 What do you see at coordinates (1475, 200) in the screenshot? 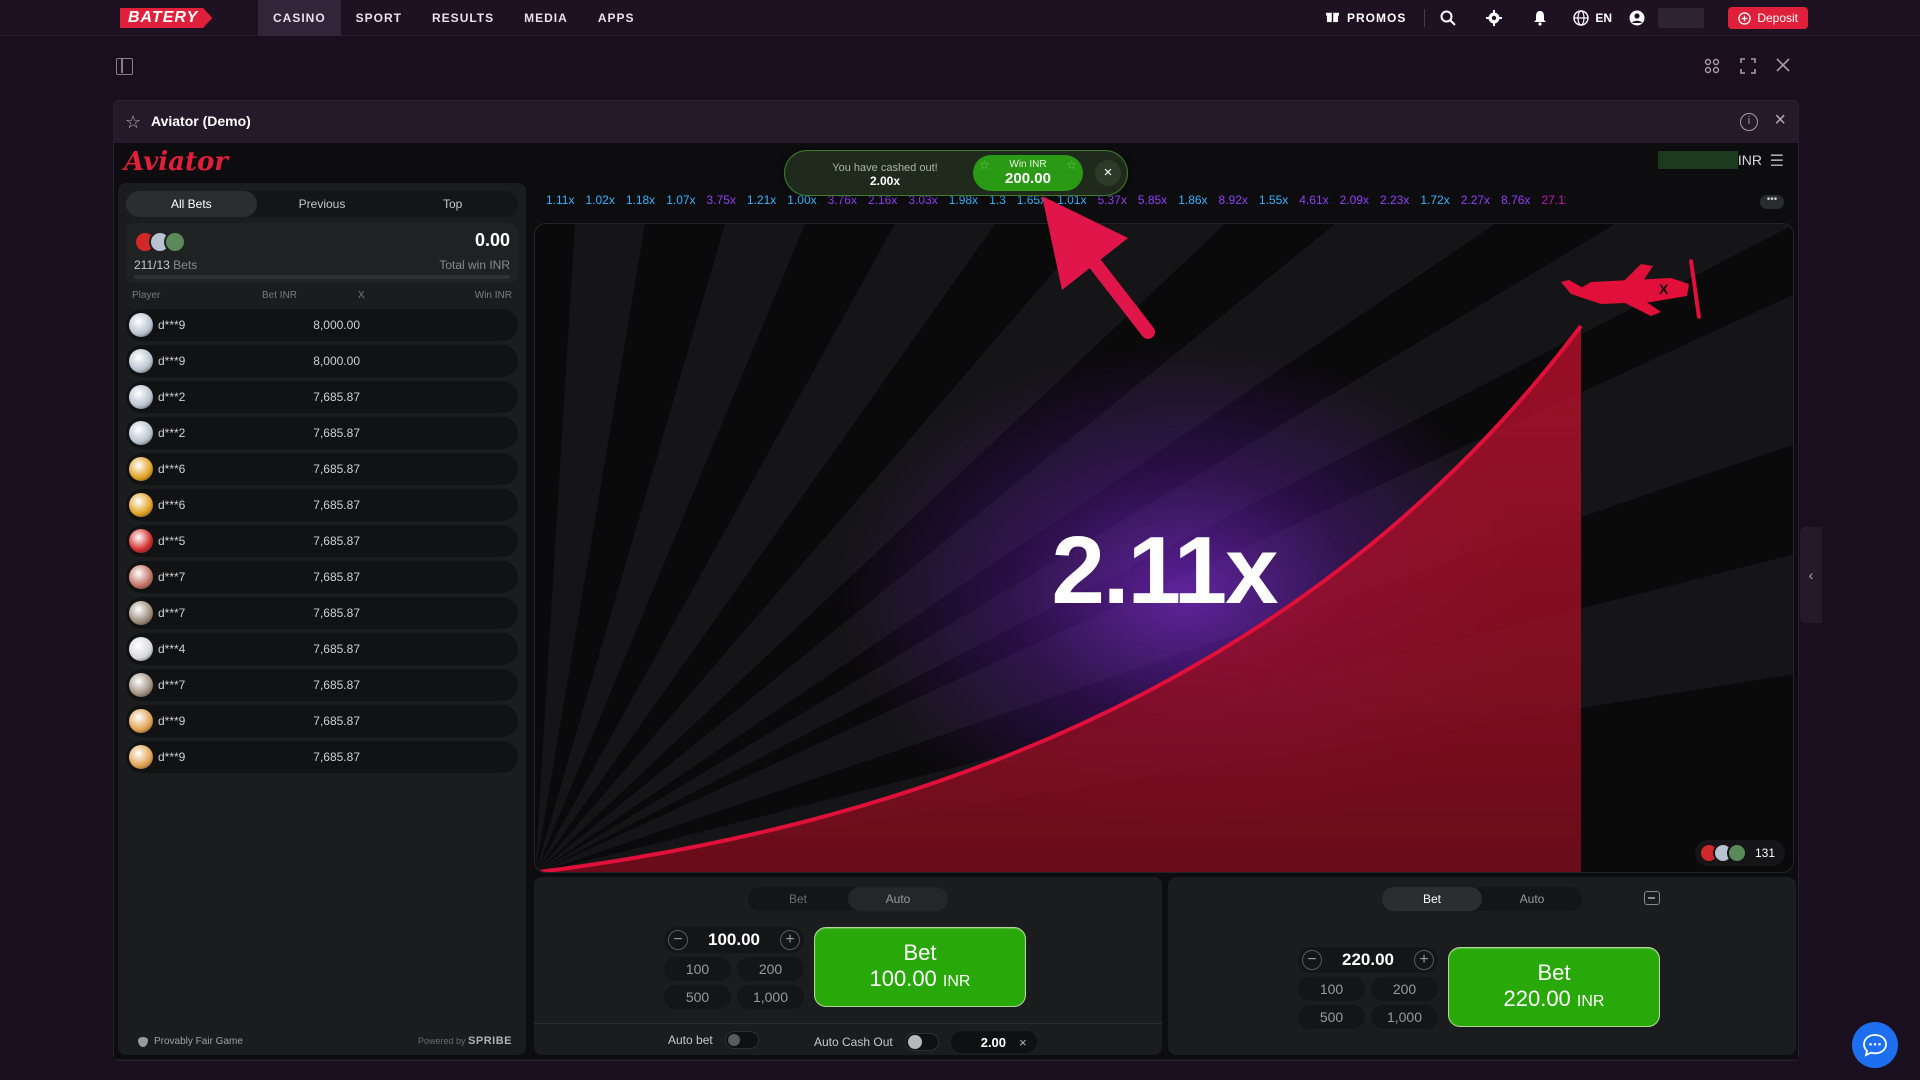
I see `history-multiplier: 2.27x` at bounding box center [1475, 200].